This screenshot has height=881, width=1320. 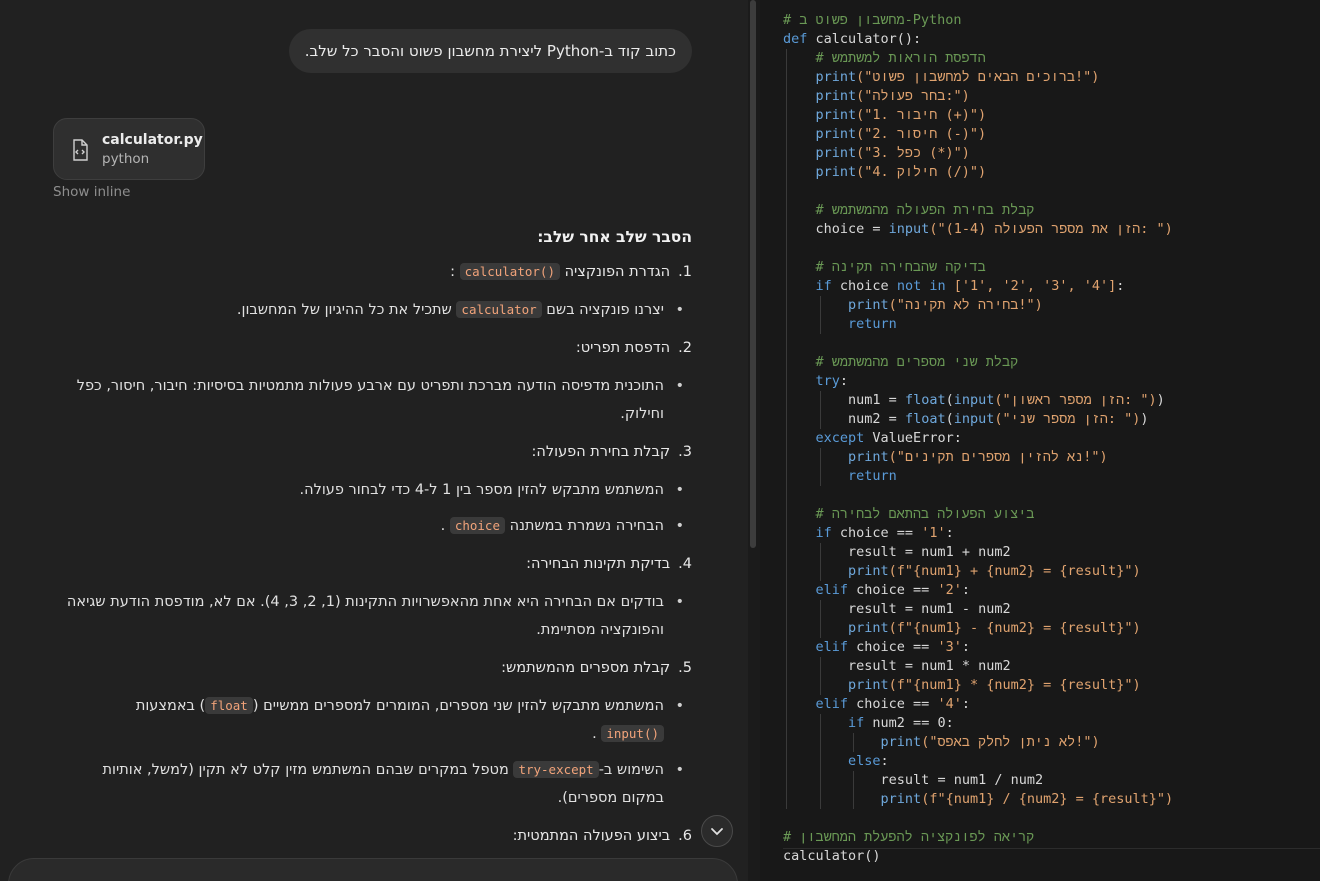 What do you see at coordinates (717, 831) in the screenshot?
I see `scroll-down-button` at bounding box center [717, 831].